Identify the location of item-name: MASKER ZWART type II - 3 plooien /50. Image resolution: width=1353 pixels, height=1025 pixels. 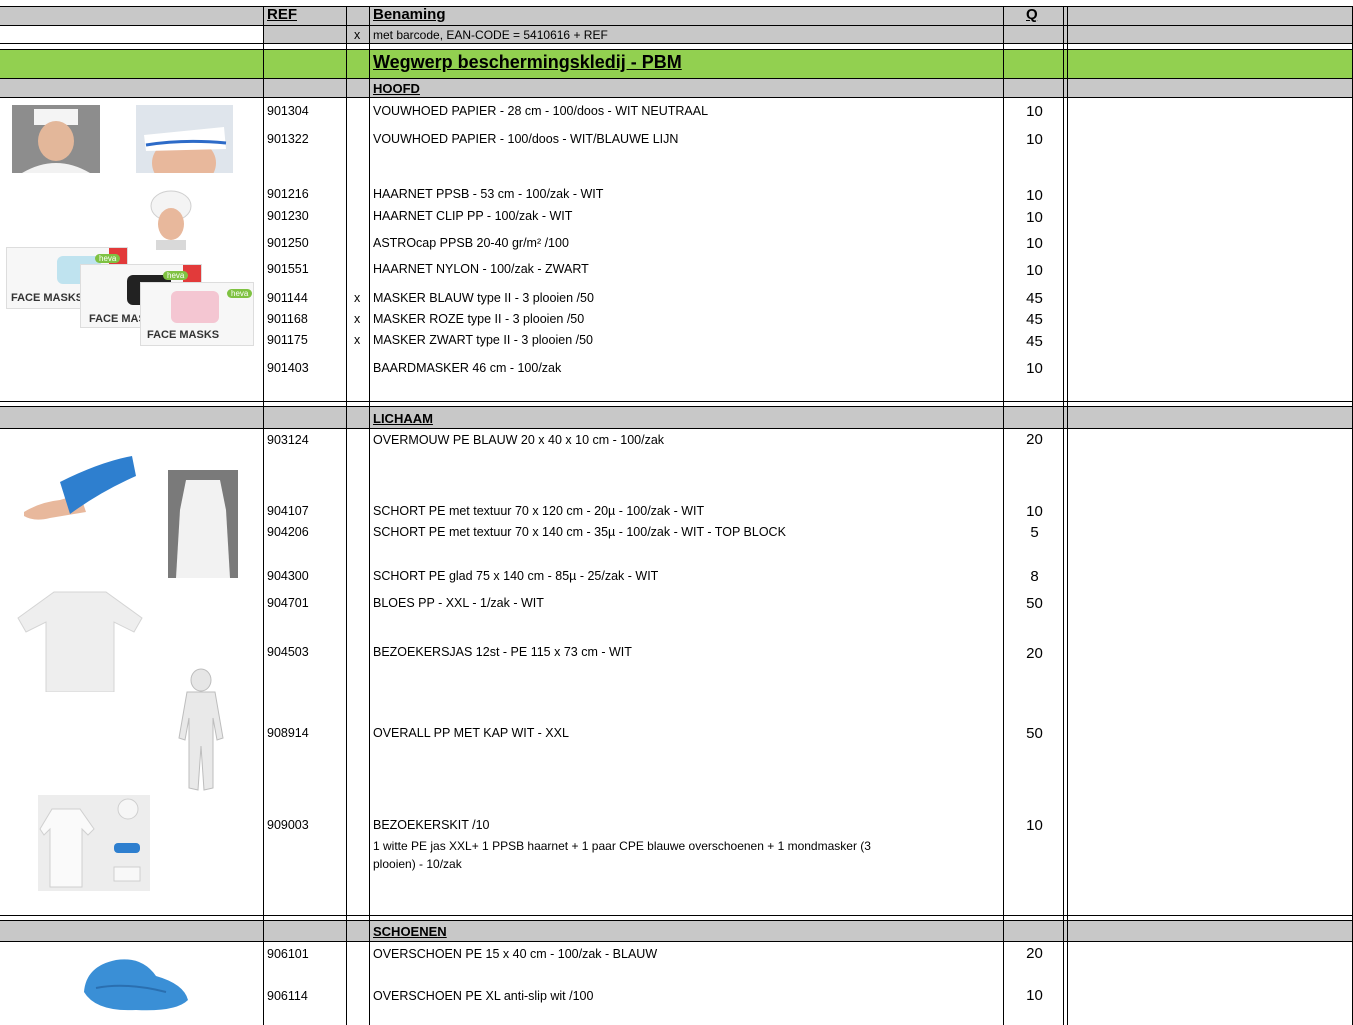
(483, 340).